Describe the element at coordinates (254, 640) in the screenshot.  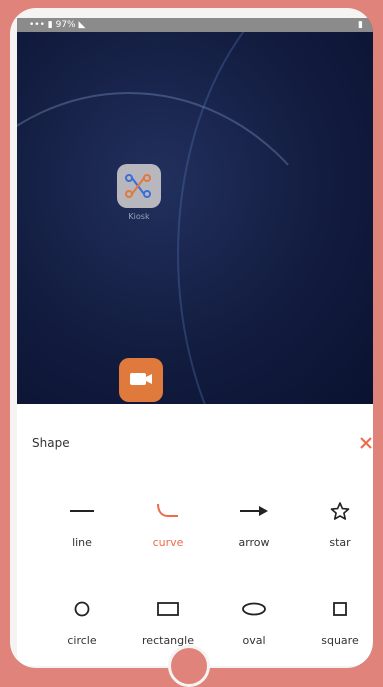
I see `shape-label: oval` at that location.